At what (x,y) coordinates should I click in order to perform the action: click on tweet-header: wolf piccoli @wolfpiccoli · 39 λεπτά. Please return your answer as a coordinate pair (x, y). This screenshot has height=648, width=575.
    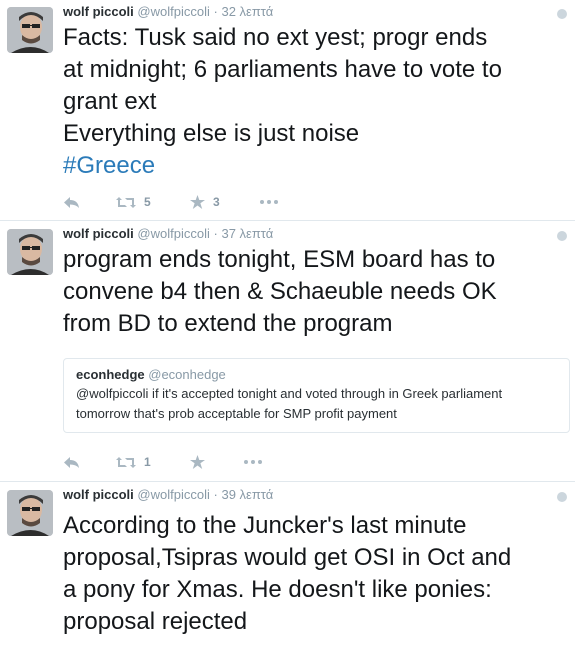
    Looking at the image, I should click on (168, 494).